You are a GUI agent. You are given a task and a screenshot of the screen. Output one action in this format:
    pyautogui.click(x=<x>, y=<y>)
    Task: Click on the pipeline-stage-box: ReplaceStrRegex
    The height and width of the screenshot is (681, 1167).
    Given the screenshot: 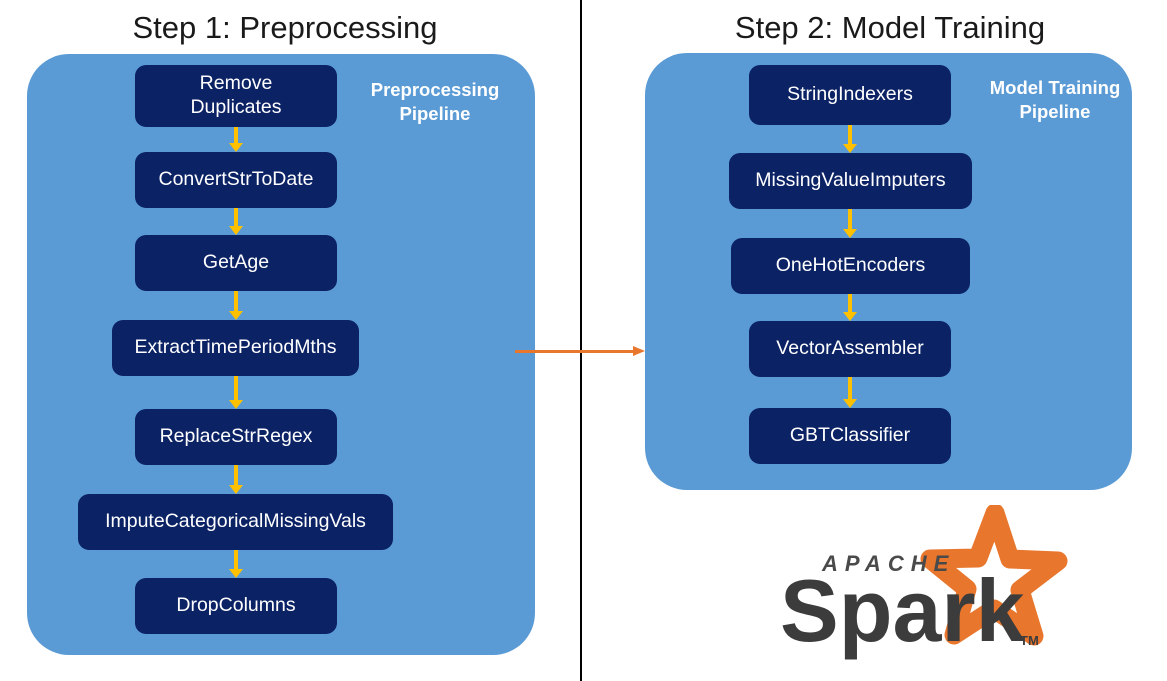 What is the action you would take?
    pyautogui.click(x=236, y=437)
    